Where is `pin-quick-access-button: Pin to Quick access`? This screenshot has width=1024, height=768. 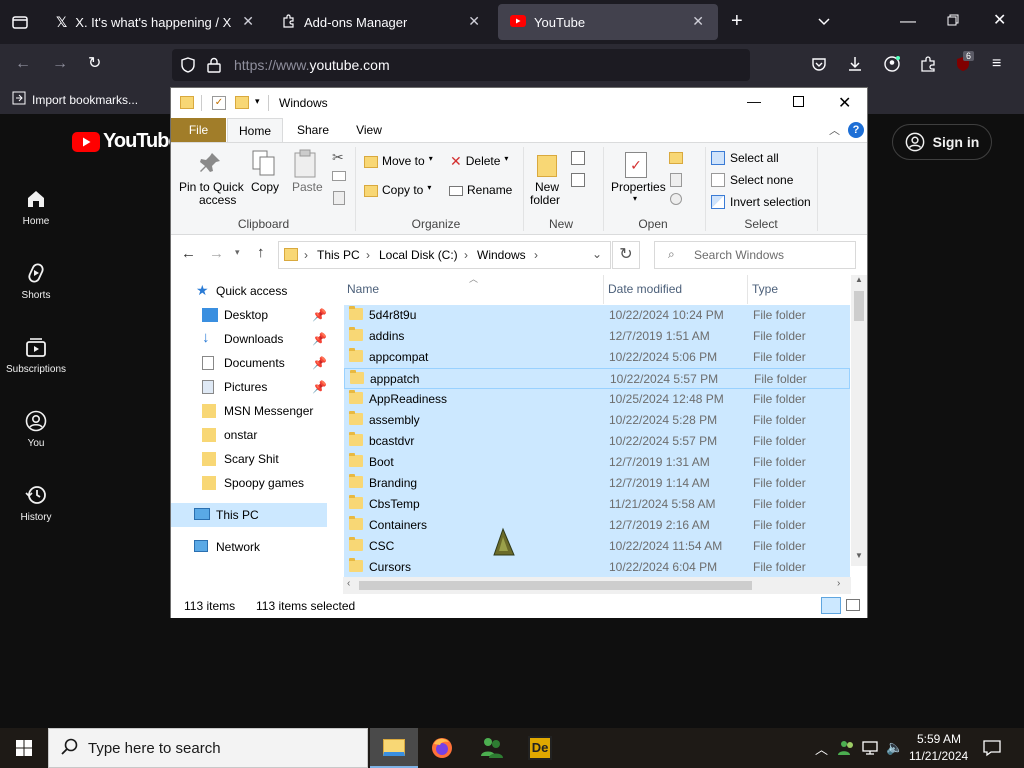
pin-quick-access-button: Pin to Quick access is located at coordinates (210, 179).